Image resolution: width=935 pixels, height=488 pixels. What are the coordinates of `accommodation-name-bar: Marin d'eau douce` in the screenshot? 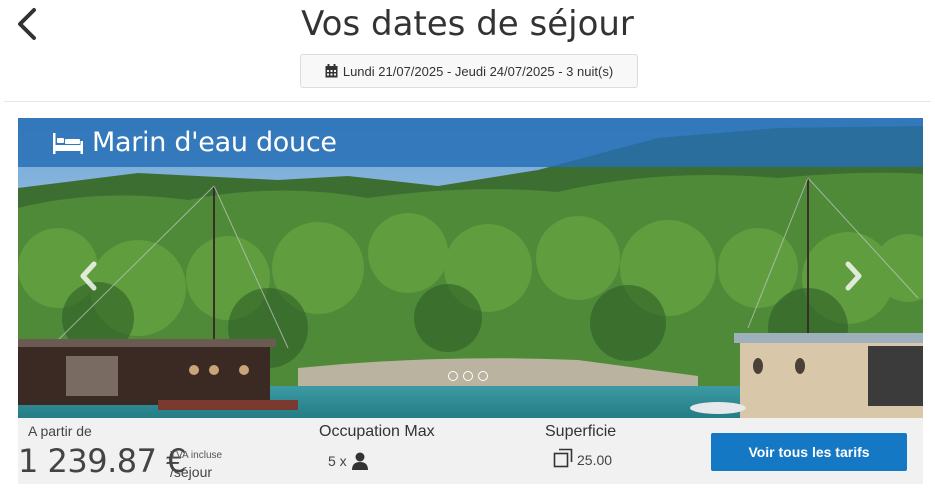 It's located at (470, 142).